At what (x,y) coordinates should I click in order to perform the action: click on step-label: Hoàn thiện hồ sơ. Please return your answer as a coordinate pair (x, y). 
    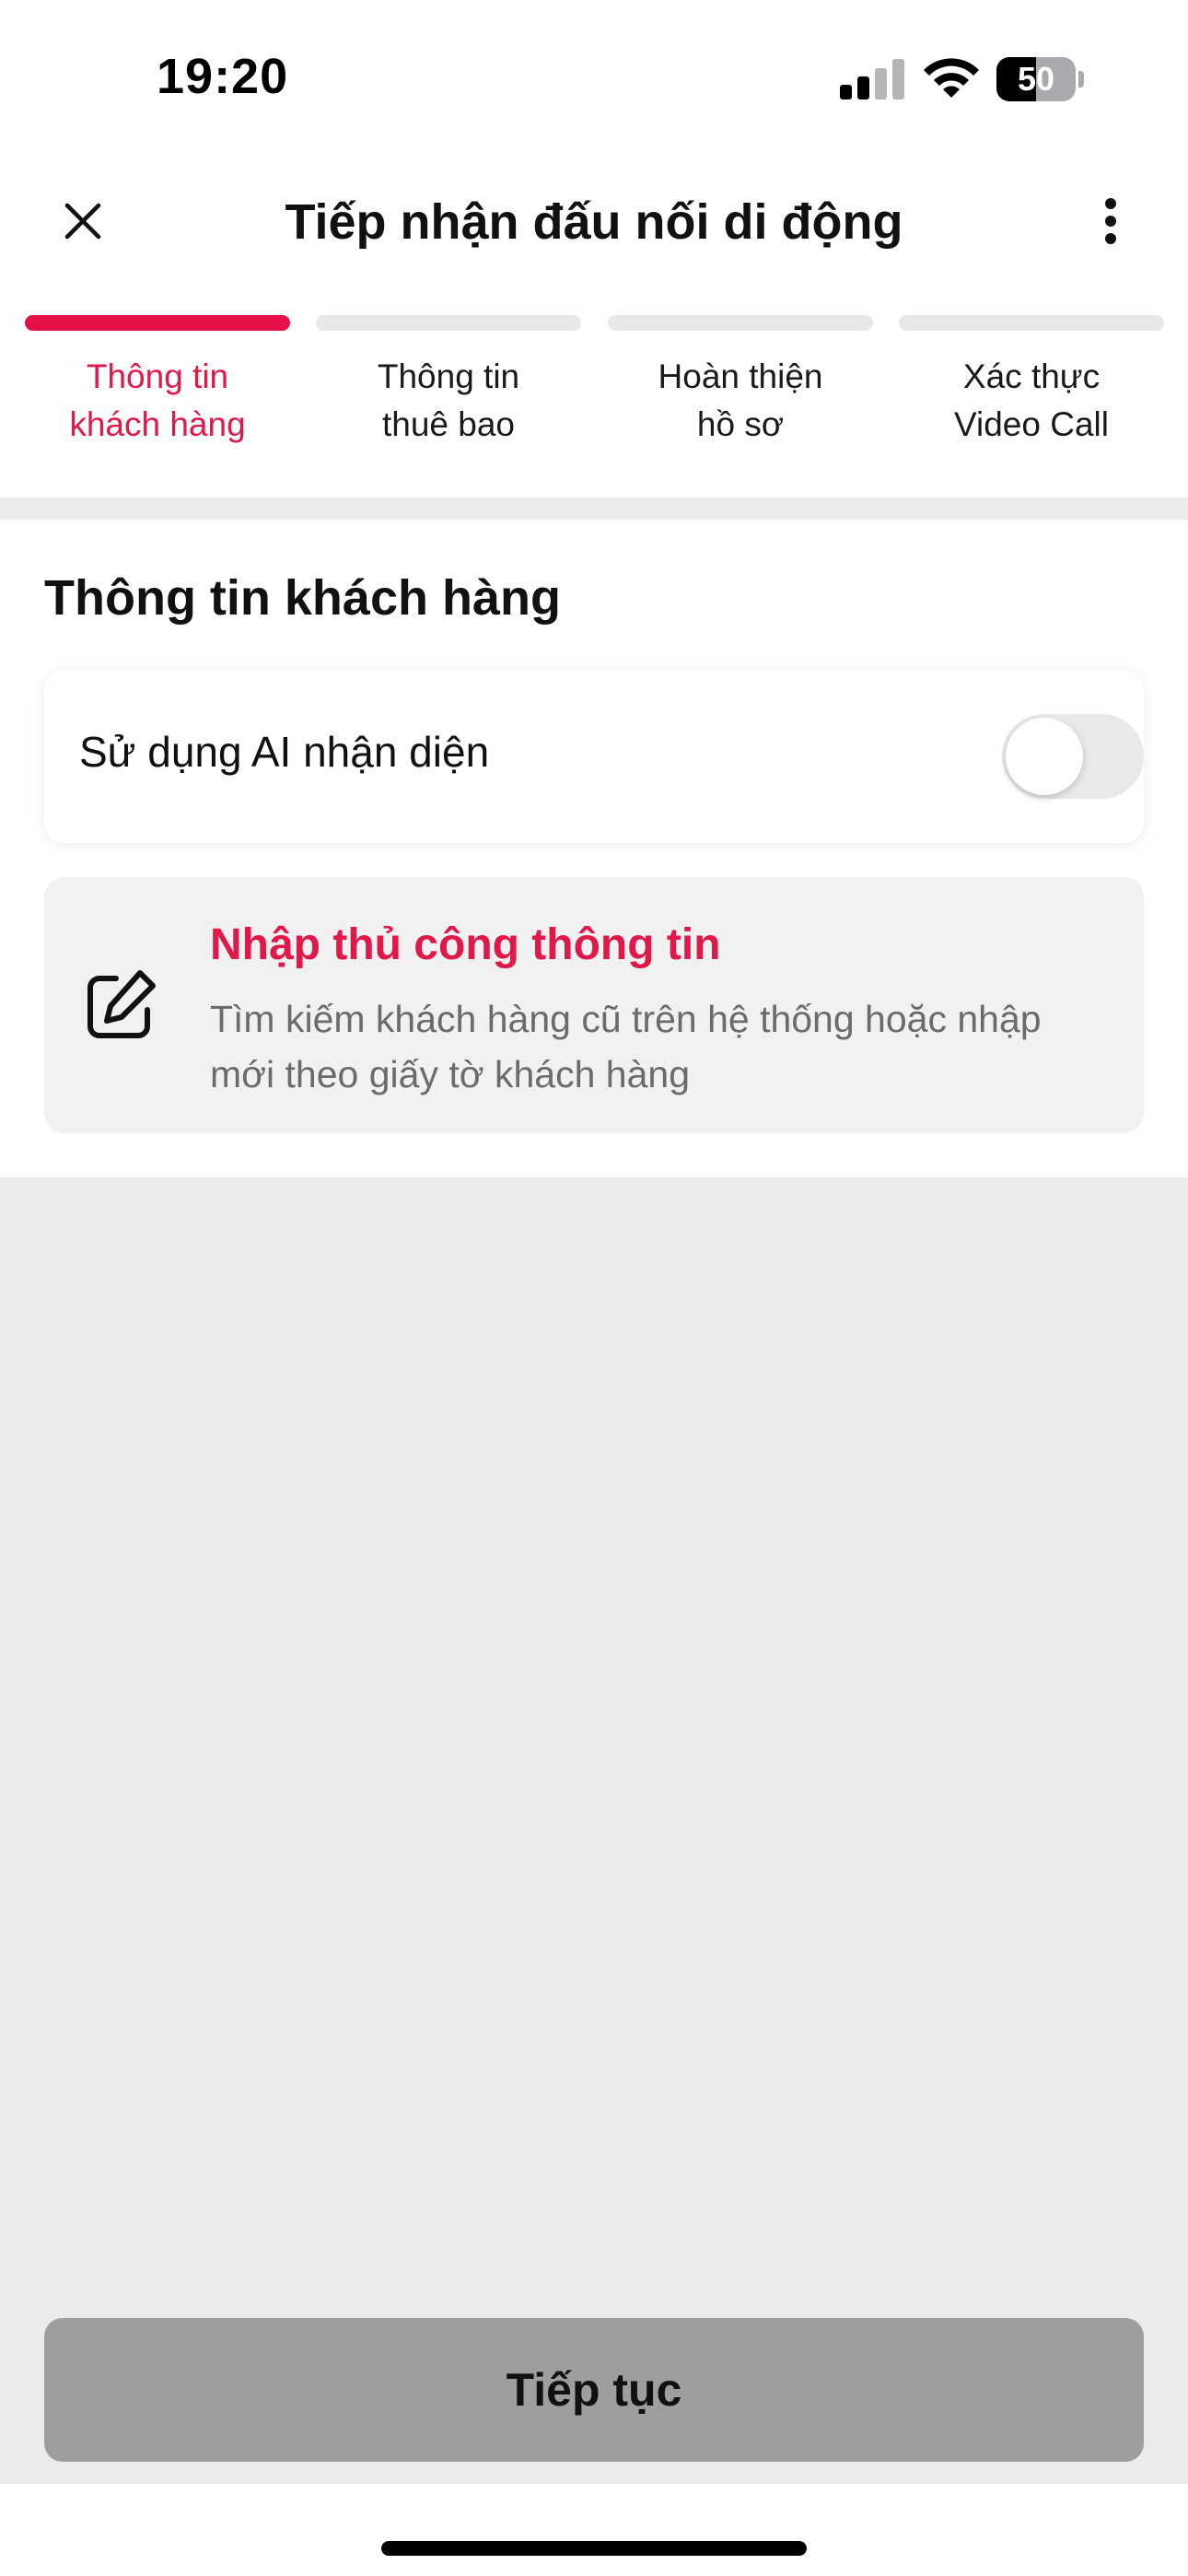
    Looking at the image, I should click on (740, 400).